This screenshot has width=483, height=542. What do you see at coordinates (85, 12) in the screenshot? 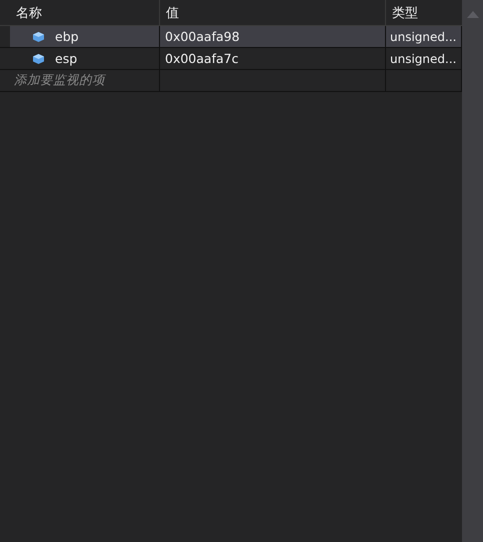
I see `column-header: 名称` at bounding box center [85, 12].